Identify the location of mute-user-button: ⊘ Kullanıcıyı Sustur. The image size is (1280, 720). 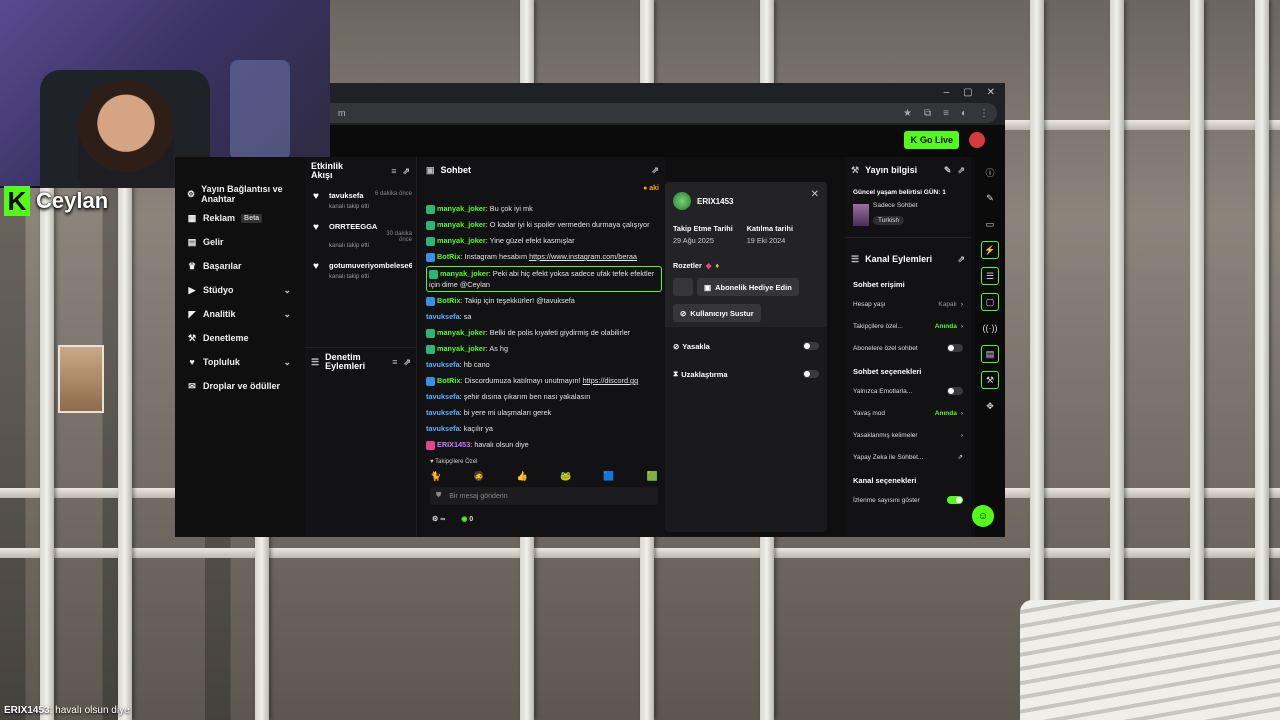
(717, 313).